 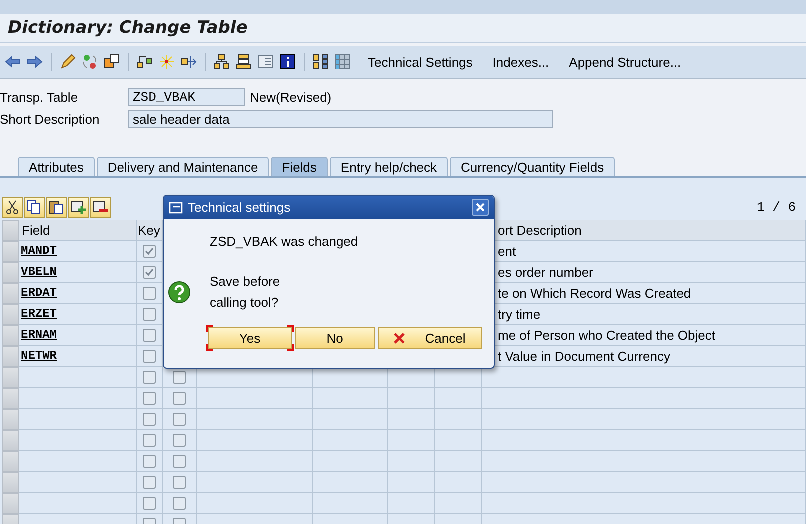 I want to click on tab: Attributes, so click(x=56, y=166).